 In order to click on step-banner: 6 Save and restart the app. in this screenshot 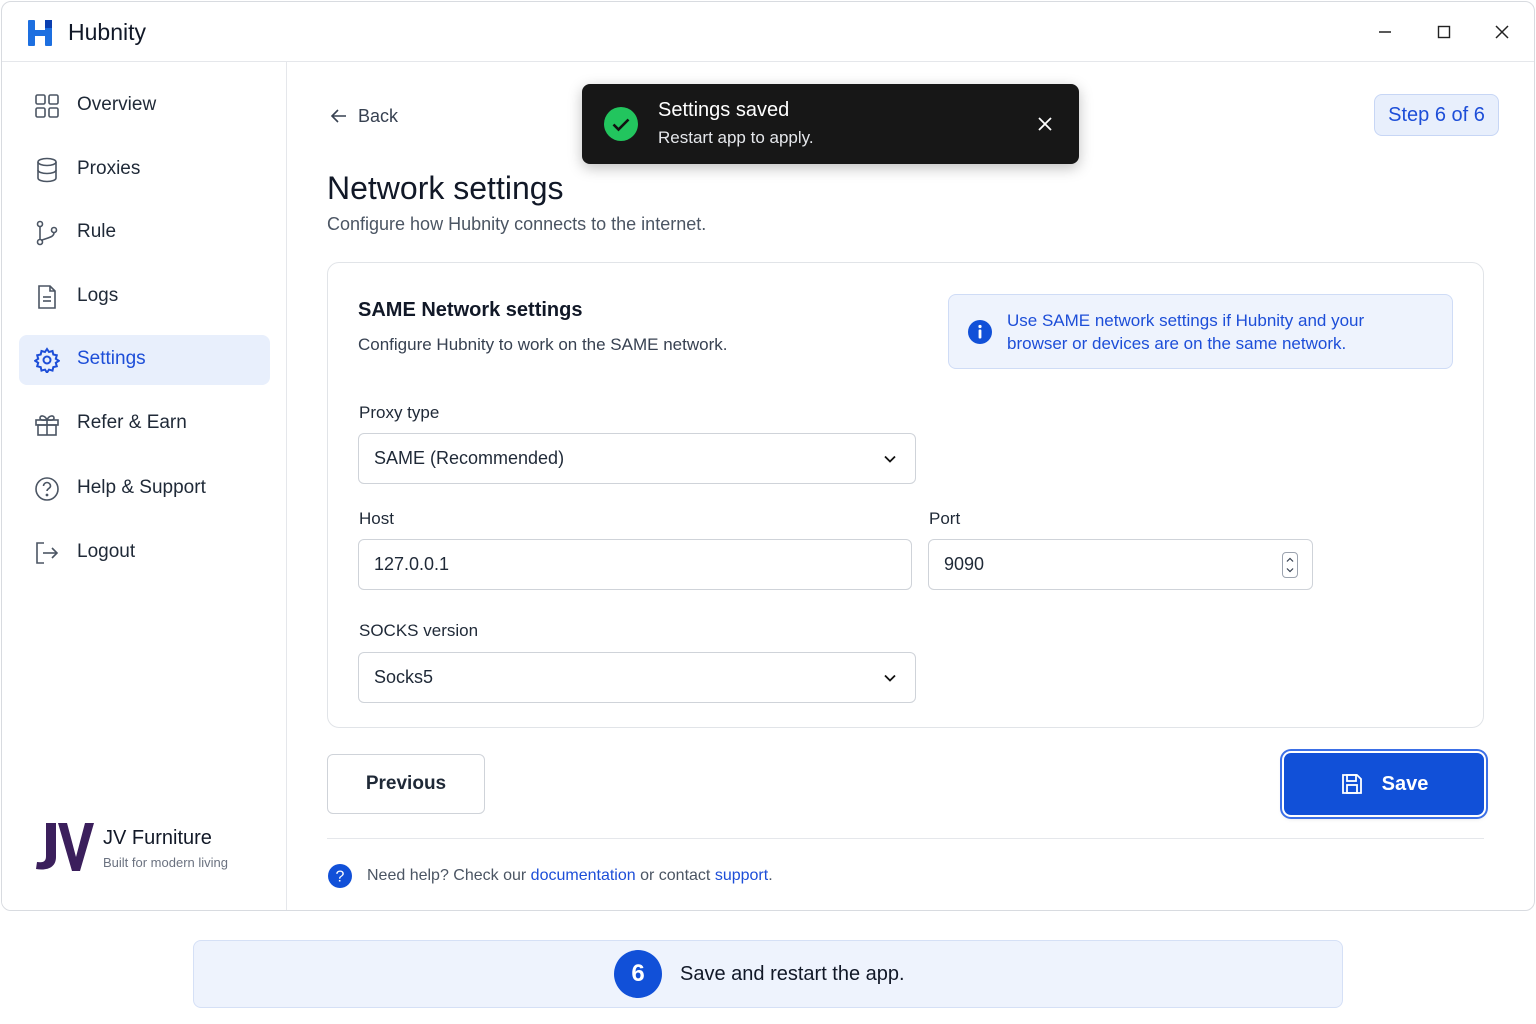, I will do `click(768, 974)`.